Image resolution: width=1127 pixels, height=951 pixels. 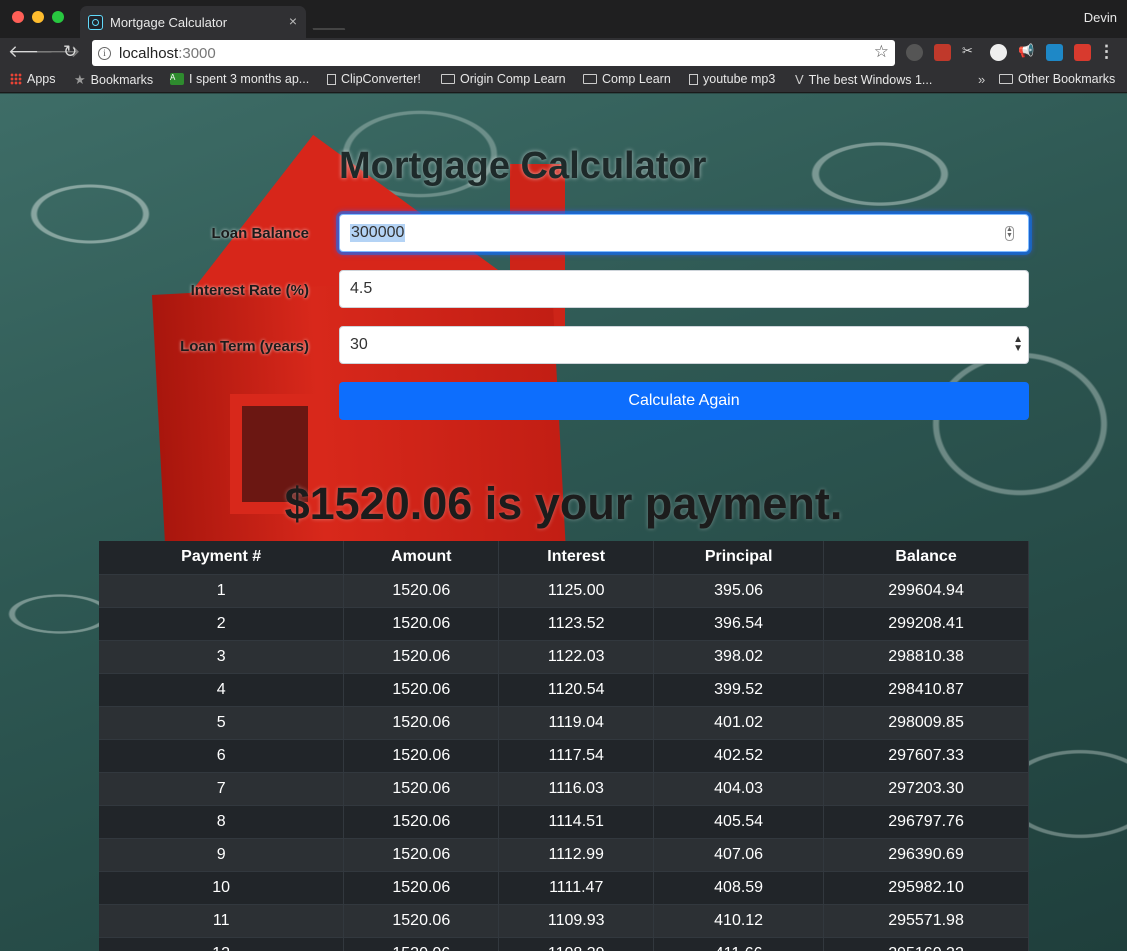 What do you see at coordinates (881, 52) in the screenshot?
I see `bookmark-star-icon: ☆` at bounding box center [881, 52].